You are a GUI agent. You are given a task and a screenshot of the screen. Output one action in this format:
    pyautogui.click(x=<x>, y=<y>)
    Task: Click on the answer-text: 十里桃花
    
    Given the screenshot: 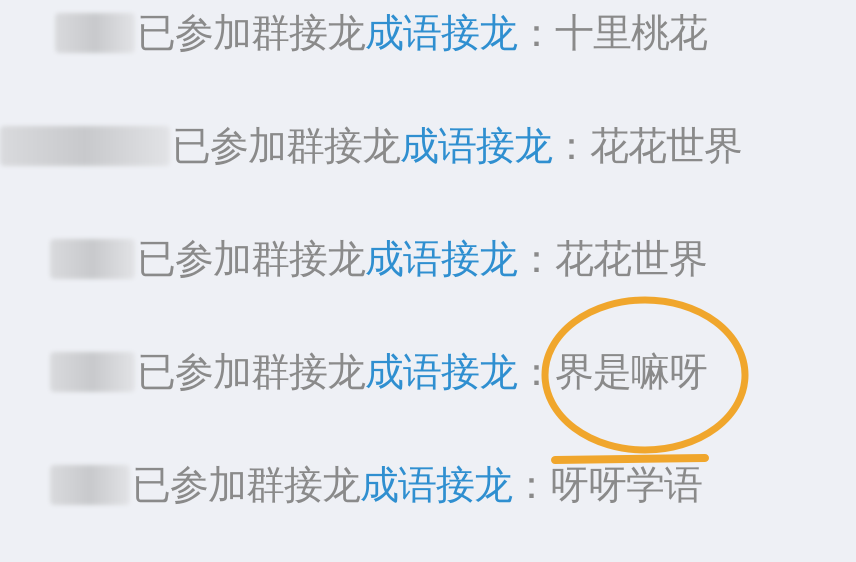 What is the action you would take?
    pyautogui.click(x=631, y=33)
    